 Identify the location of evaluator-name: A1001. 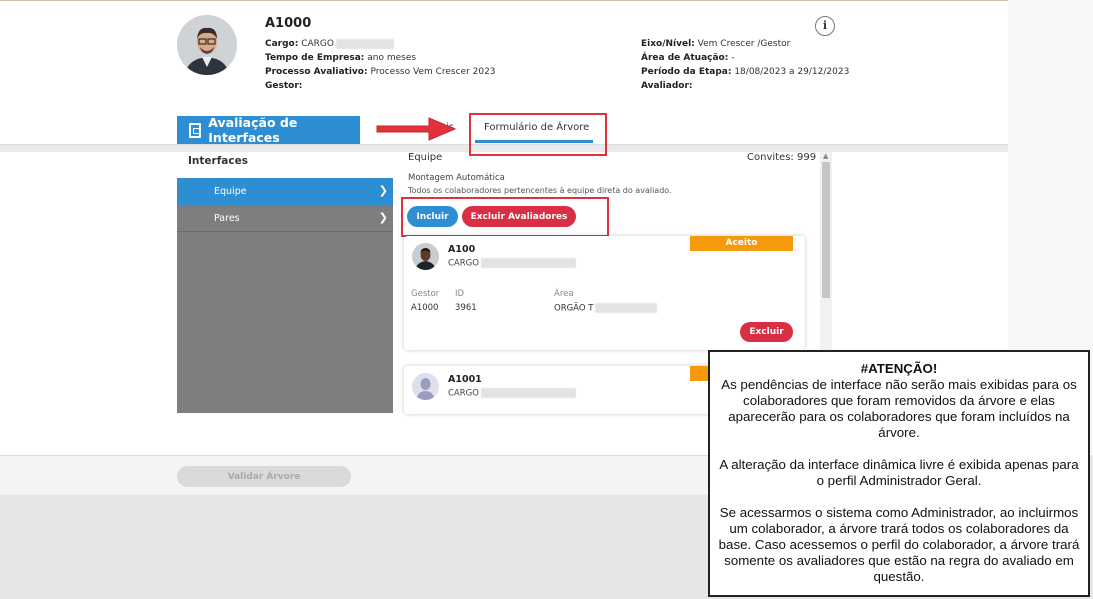
(465, 379).